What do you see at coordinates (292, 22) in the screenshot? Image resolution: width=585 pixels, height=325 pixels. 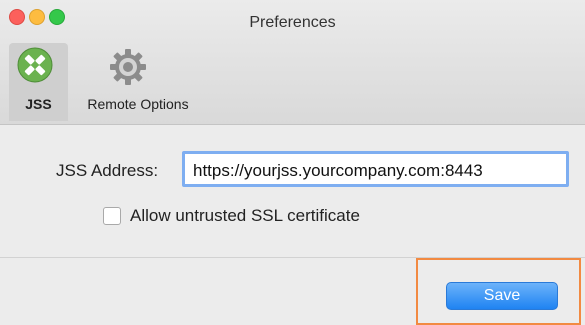 I see `window-title: Preferences` at bounding box center [292, 22].